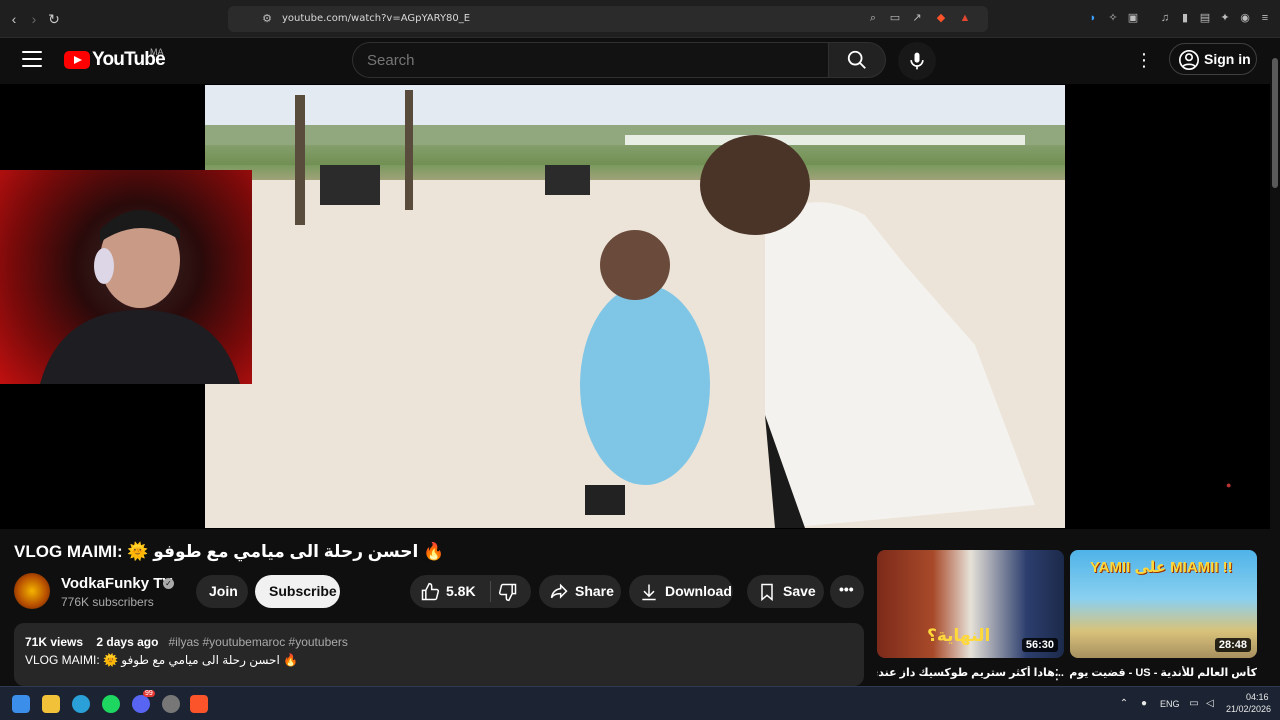 Image resolution: width=1280 pixels, height=720 pixels. What do you see at coordinates (14, 19) in the screenshot?
I see `back-icon: ‹` at bounding box center [14, 19].